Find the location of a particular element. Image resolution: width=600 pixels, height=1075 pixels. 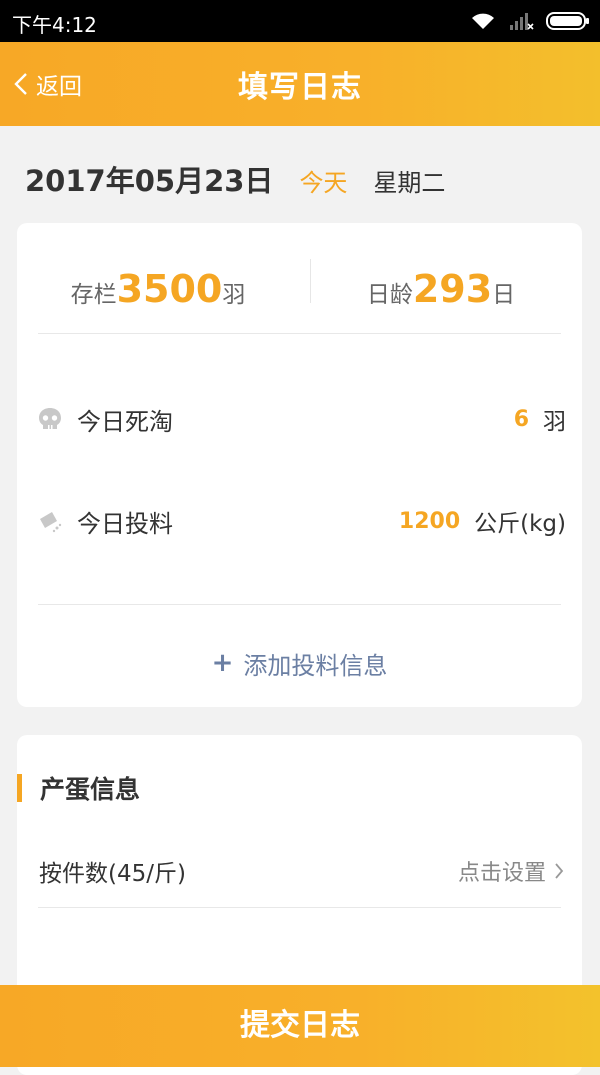

add-feed-button: + 添加投料信息 is located at coordinates (299, 663).